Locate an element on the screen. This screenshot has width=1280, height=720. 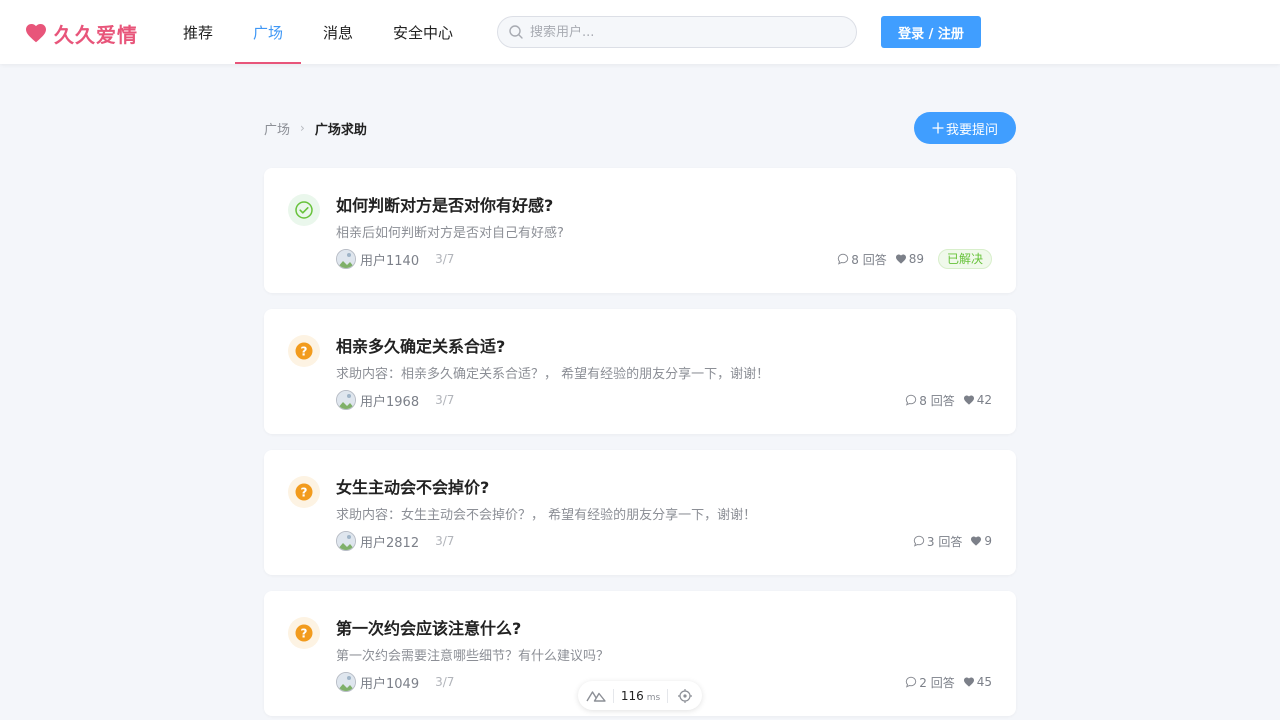
nav-item-security-center: 安全中心 is located at coordinates (423, 32).